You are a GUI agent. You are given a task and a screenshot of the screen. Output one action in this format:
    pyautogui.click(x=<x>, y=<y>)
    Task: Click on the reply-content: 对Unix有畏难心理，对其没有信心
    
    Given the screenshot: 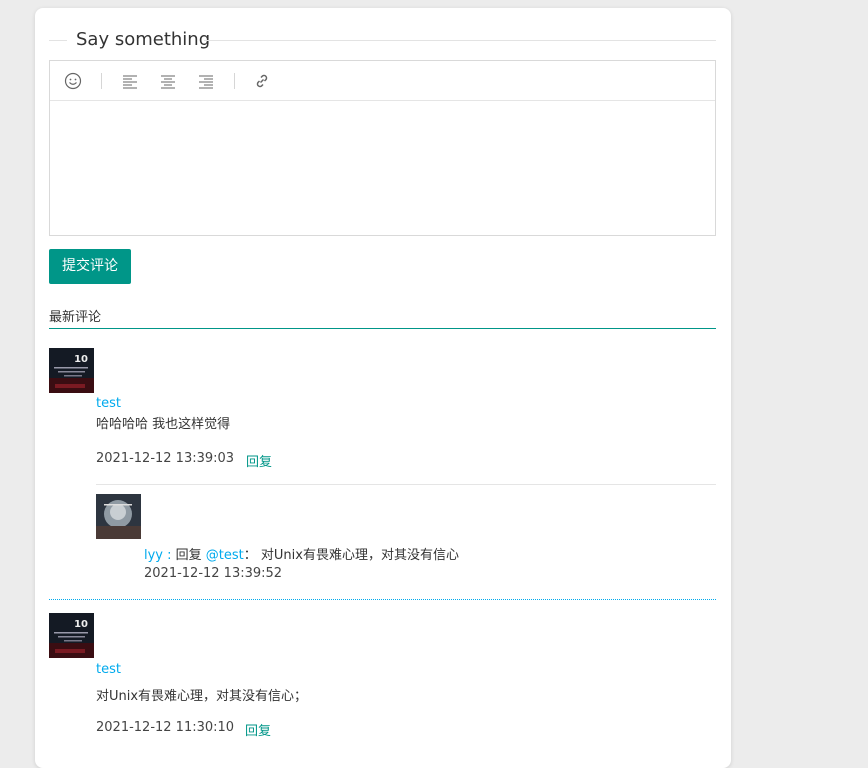 What is the action you would take?
    pyautogui.click(x=357, y=555)
    